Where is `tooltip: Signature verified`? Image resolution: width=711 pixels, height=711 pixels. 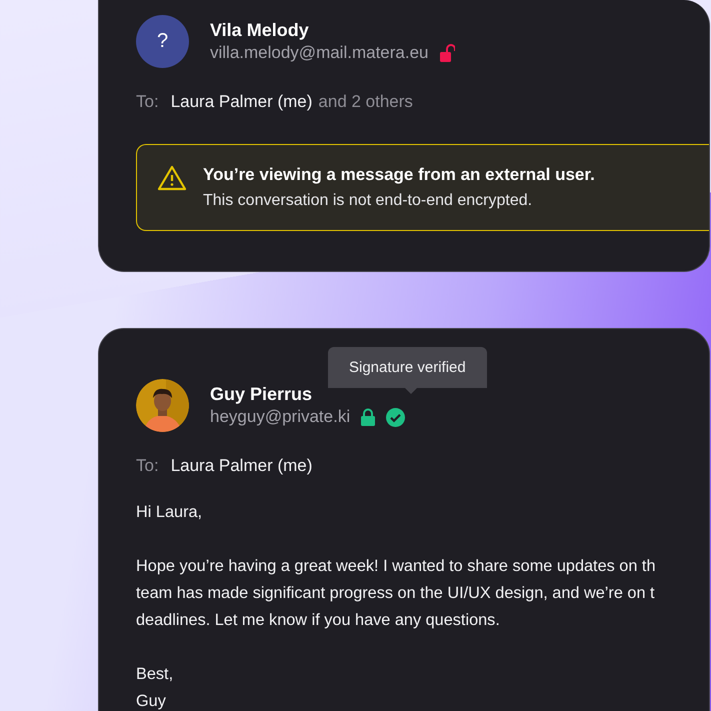
tooltip: Signature verified is located at coordinates (407, 370).